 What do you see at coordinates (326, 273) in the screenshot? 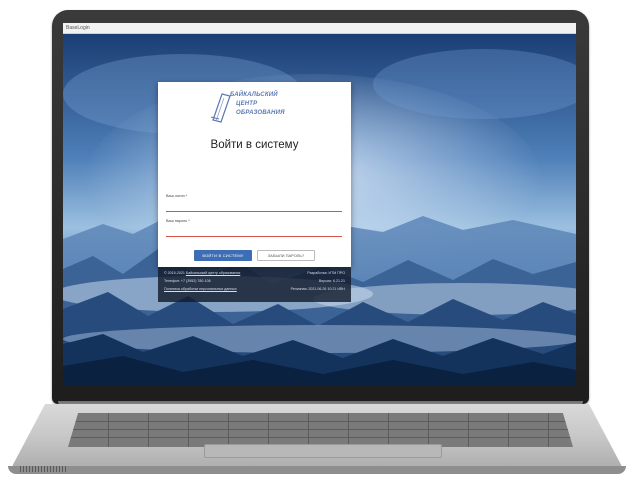
I see `developer-text: Разработка: ИТМ ПРО` at bounding box center [326, 273].